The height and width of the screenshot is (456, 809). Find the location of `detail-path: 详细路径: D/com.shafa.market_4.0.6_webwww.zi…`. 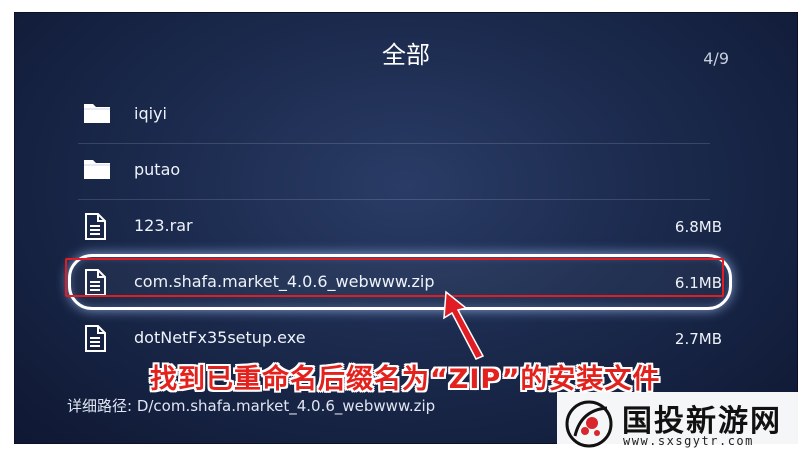

detail-path: 详细路径: D/com.shafa.market_4.0.6_webwww.zi… is located at coordinates (251, 406).